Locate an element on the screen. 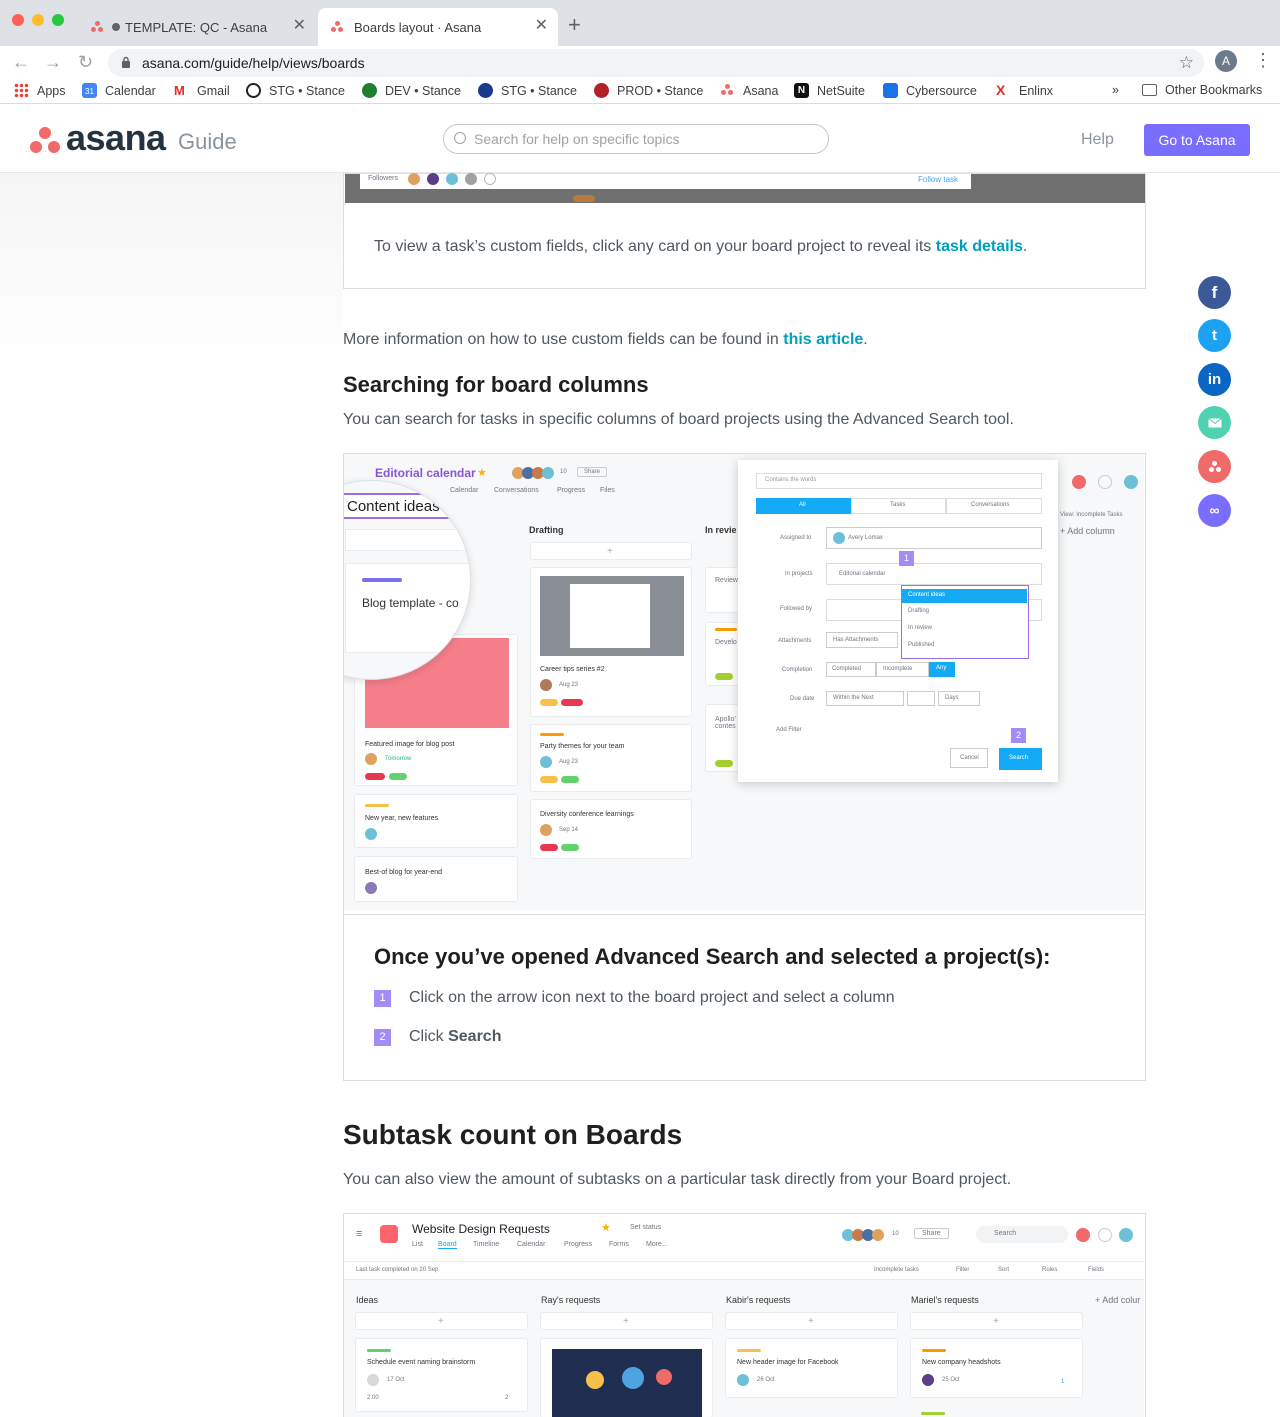 The height and width of the screenshot is (1417, 1280). forward-arrow-icon: → is located at coordinates (53, 62).